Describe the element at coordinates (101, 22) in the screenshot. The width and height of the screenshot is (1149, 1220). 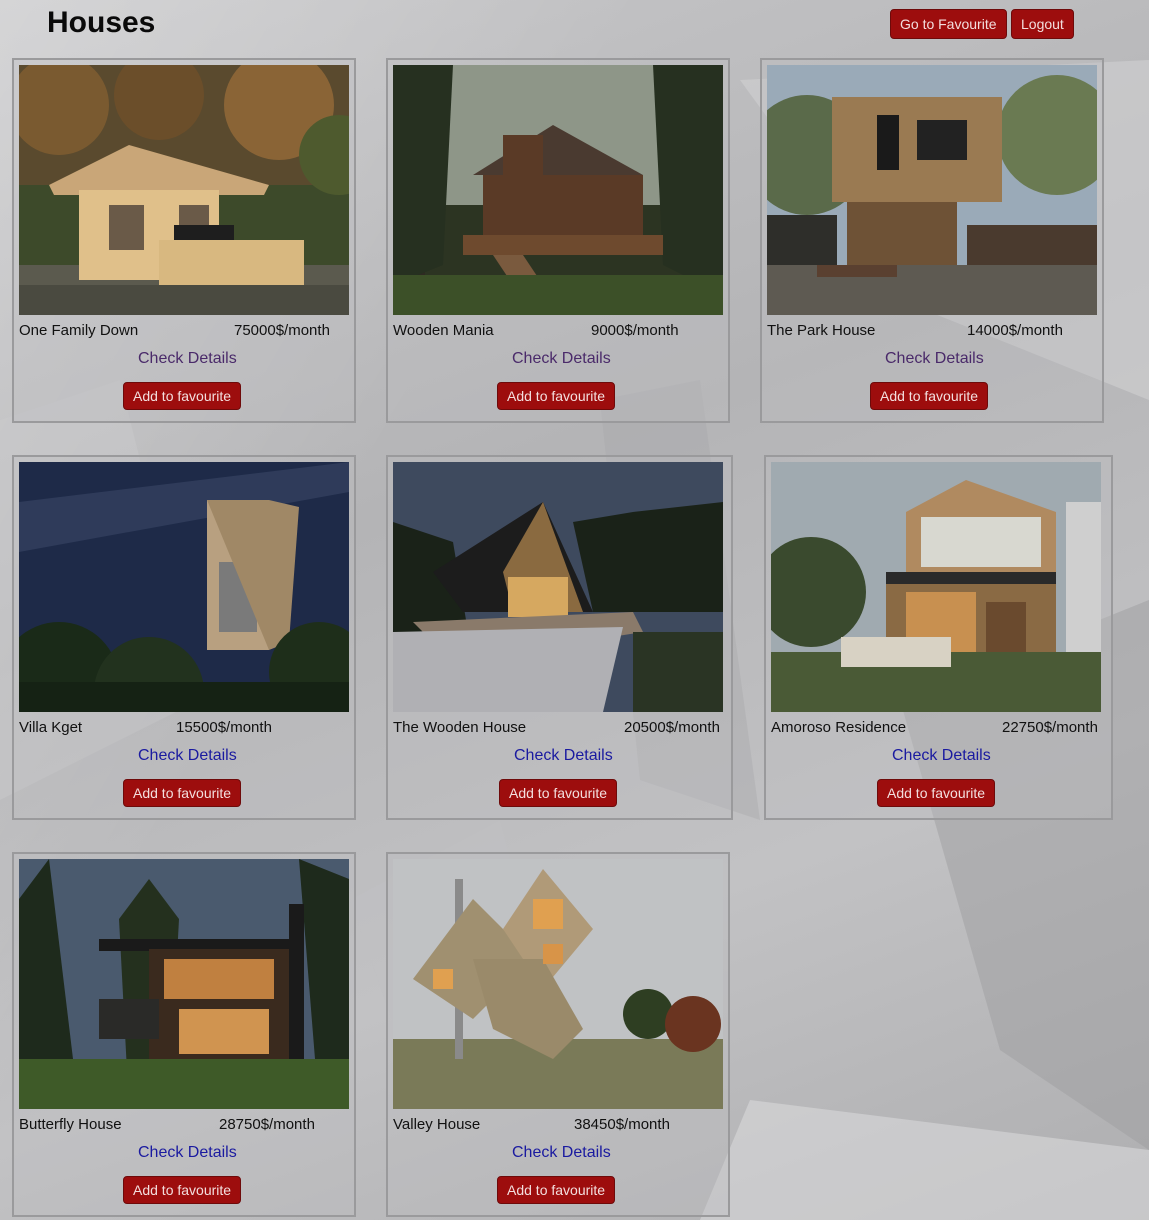
I see `page-title: Houses` at that location.